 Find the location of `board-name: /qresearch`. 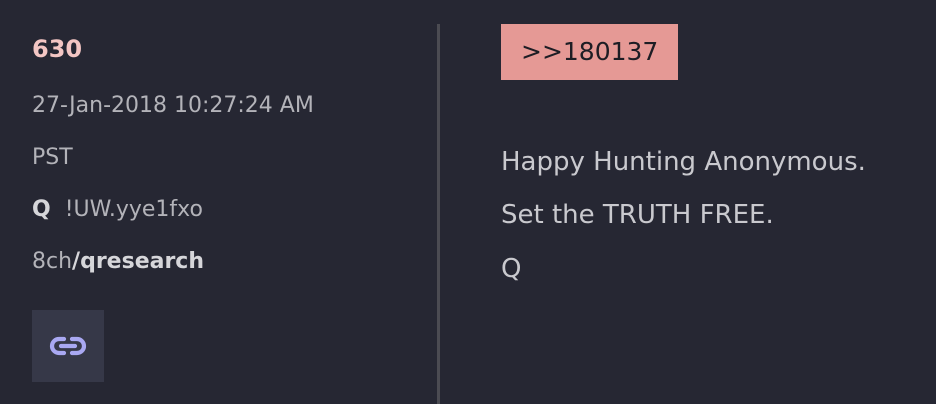

board-name: /qresearch is located at coordinates (138, 261).